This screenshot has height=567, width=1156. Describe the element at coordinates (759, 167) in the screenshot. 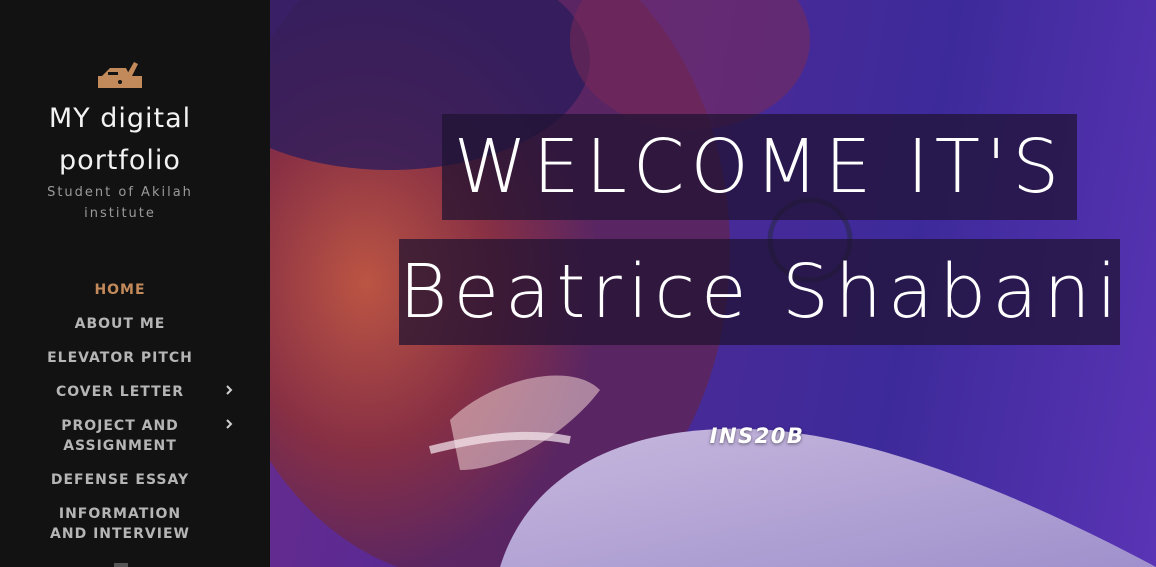

I see `hero-heading-line-1: WELCOME IT'S` at that location.